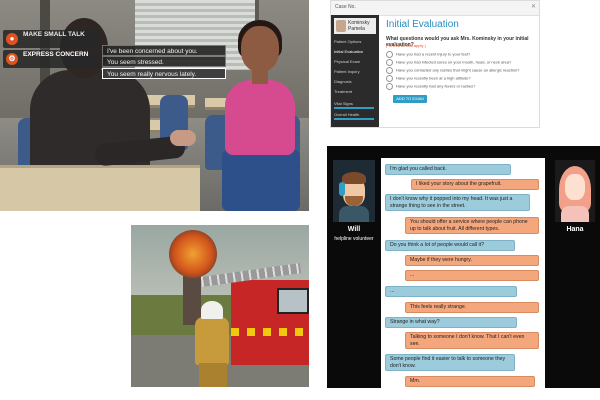 The height and width of the screenshot is (400, 600). I want to click on avatar-face, so click(575, 187).